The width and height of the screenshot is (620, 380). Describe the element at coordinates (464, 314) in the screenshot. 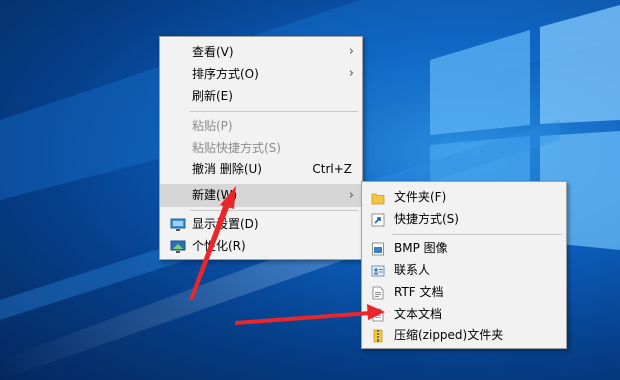

I see `submenu-item-text-document: 文本文档` at that location.